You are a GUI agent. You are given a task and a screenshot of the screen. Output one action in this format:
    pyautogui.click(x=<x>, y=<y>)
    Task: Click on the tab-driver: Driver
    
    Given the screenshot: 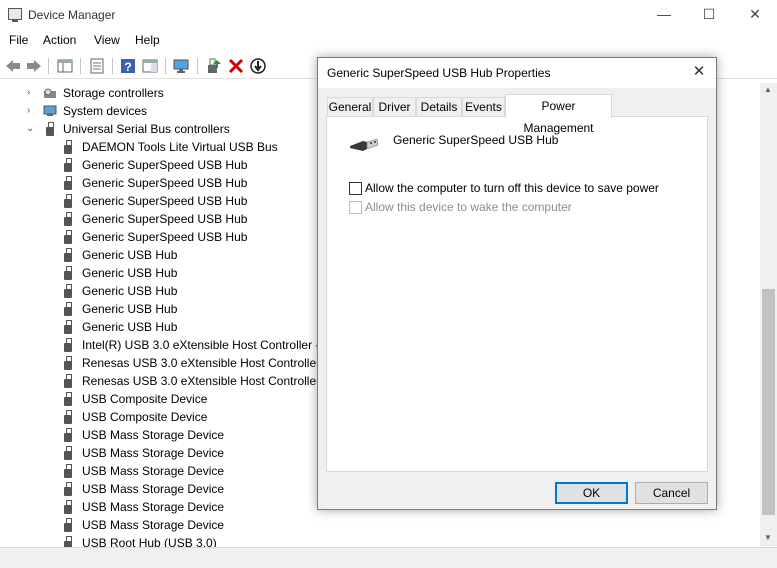 What is the action you would take?
    pyautogui.click(x=394, y=107)
    